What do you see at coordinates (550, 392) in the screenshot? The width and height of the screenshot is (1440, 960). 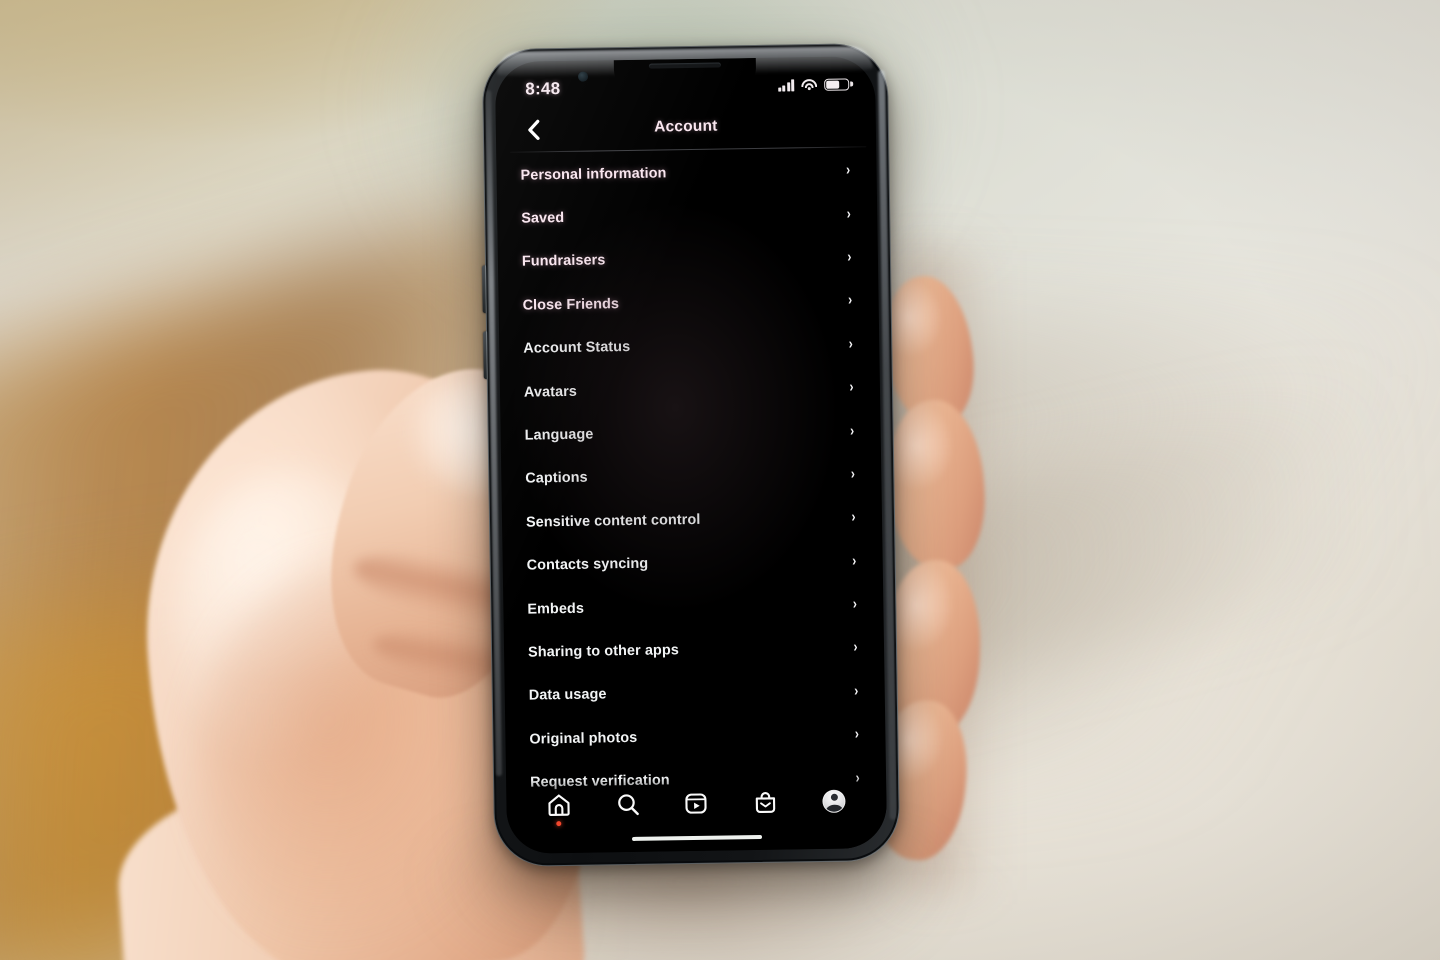 I see `list-item-label: Avatars` at bounding box center [550, 392].